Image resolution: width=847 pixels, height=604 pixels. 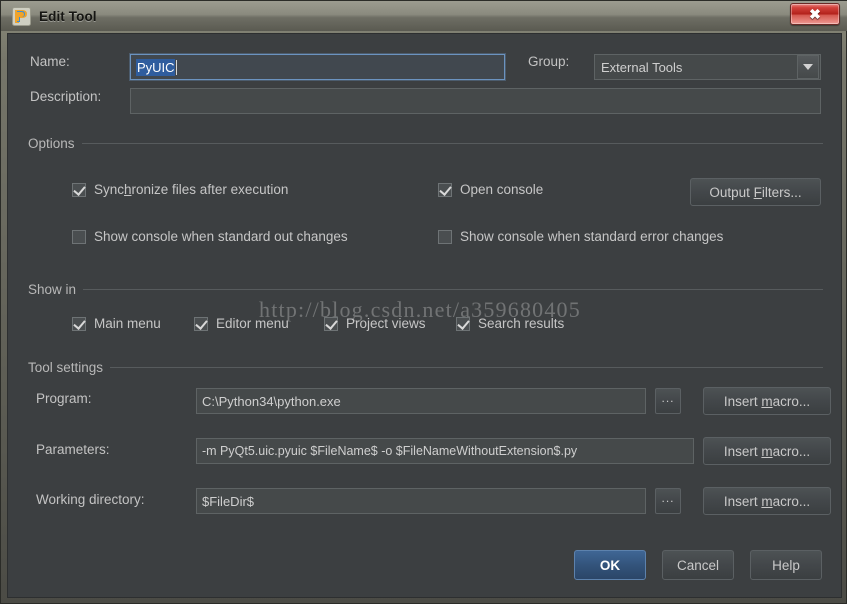 I want to click on options-section-header: Options, so click(x=425, y=143).